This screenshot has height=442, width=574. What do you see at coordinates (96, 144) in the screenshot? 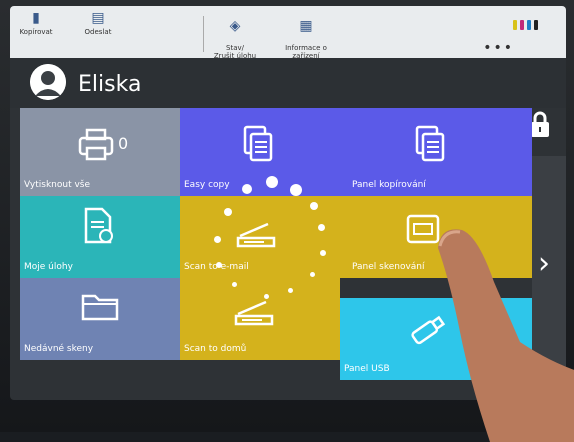
I see `printer-icon` at bounding box center [96, 144].